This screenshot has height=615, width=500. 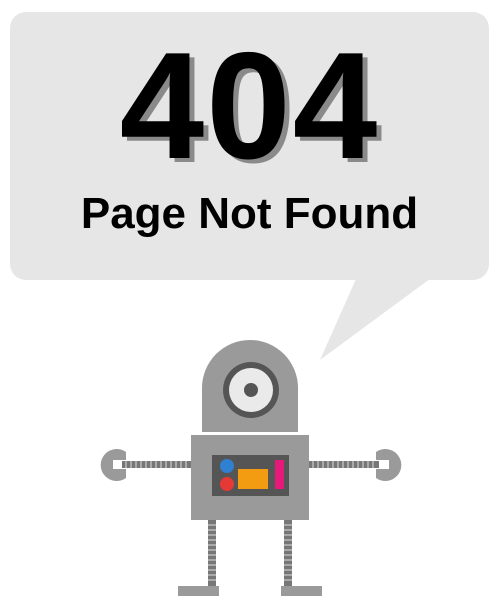 I want to click on wrench-right-icon, so click(x=389, y=465).